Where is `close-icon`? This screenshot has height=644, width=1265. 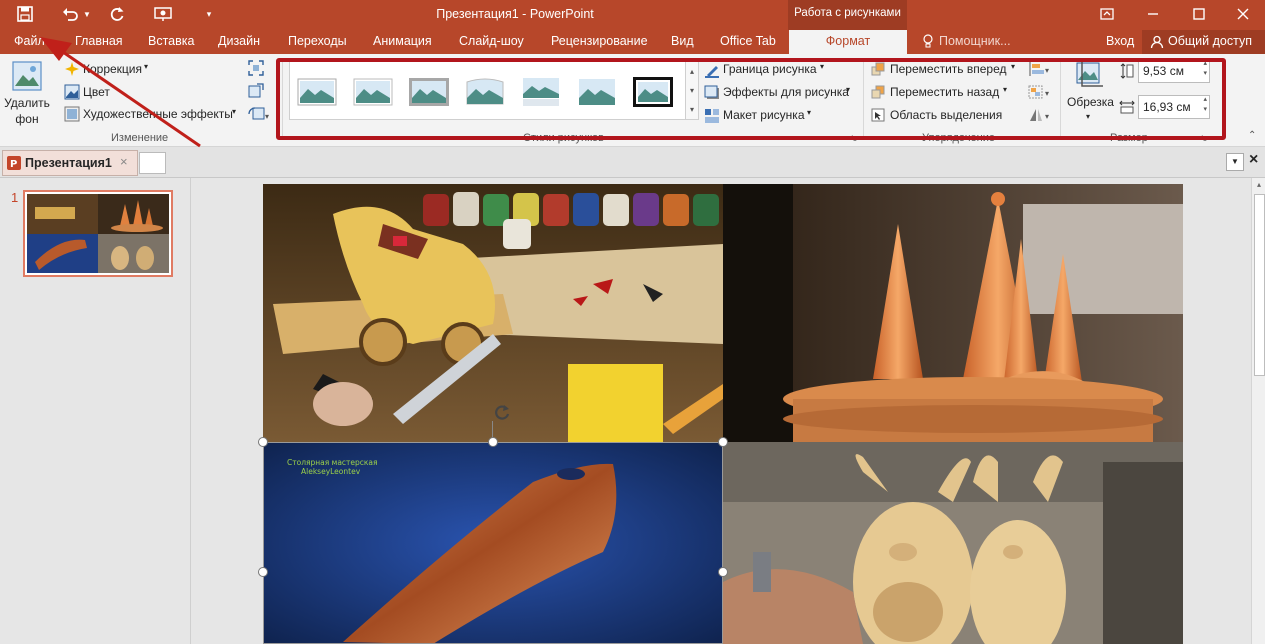 close-icon is located at coordinates (1242, 14).